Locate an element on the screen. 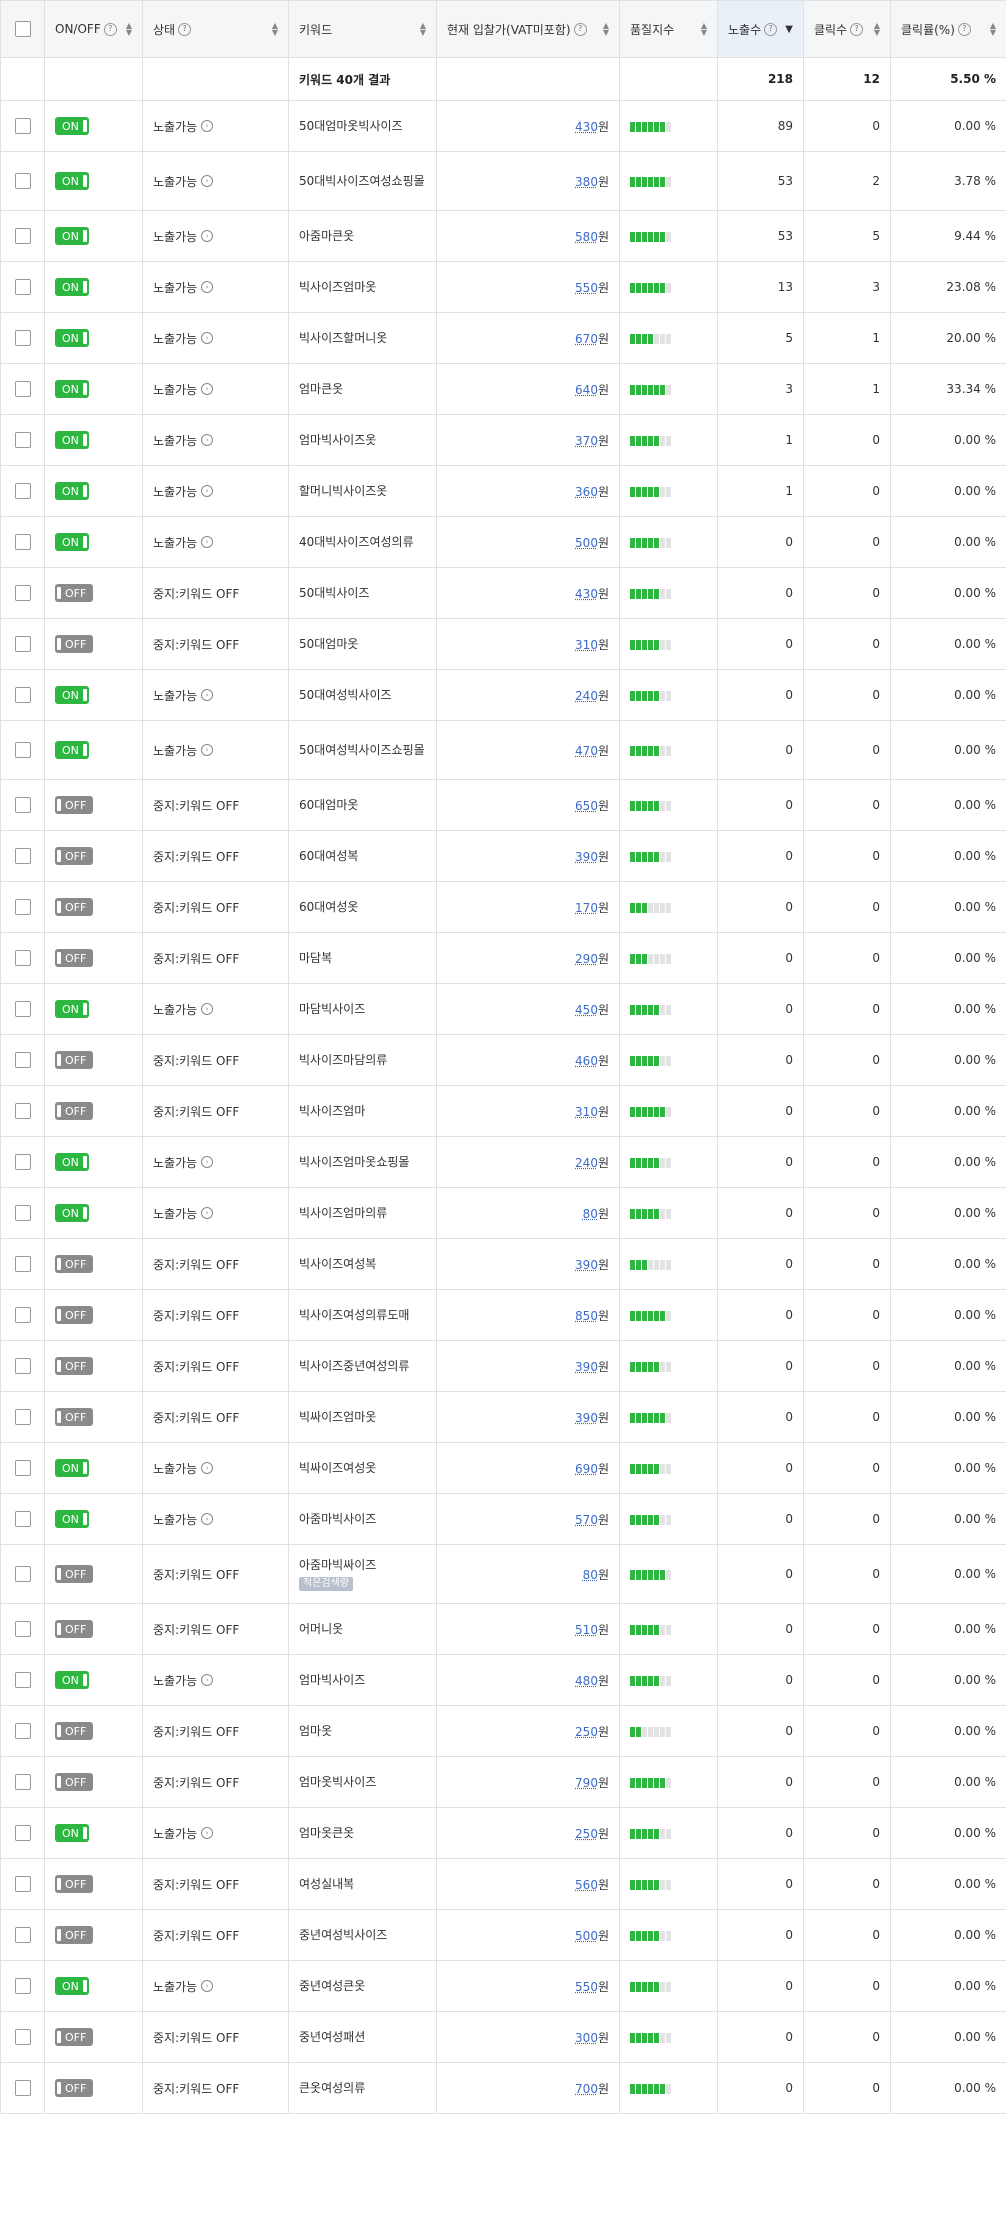  bid-value: 480 is located at coordinates (586, 1681).